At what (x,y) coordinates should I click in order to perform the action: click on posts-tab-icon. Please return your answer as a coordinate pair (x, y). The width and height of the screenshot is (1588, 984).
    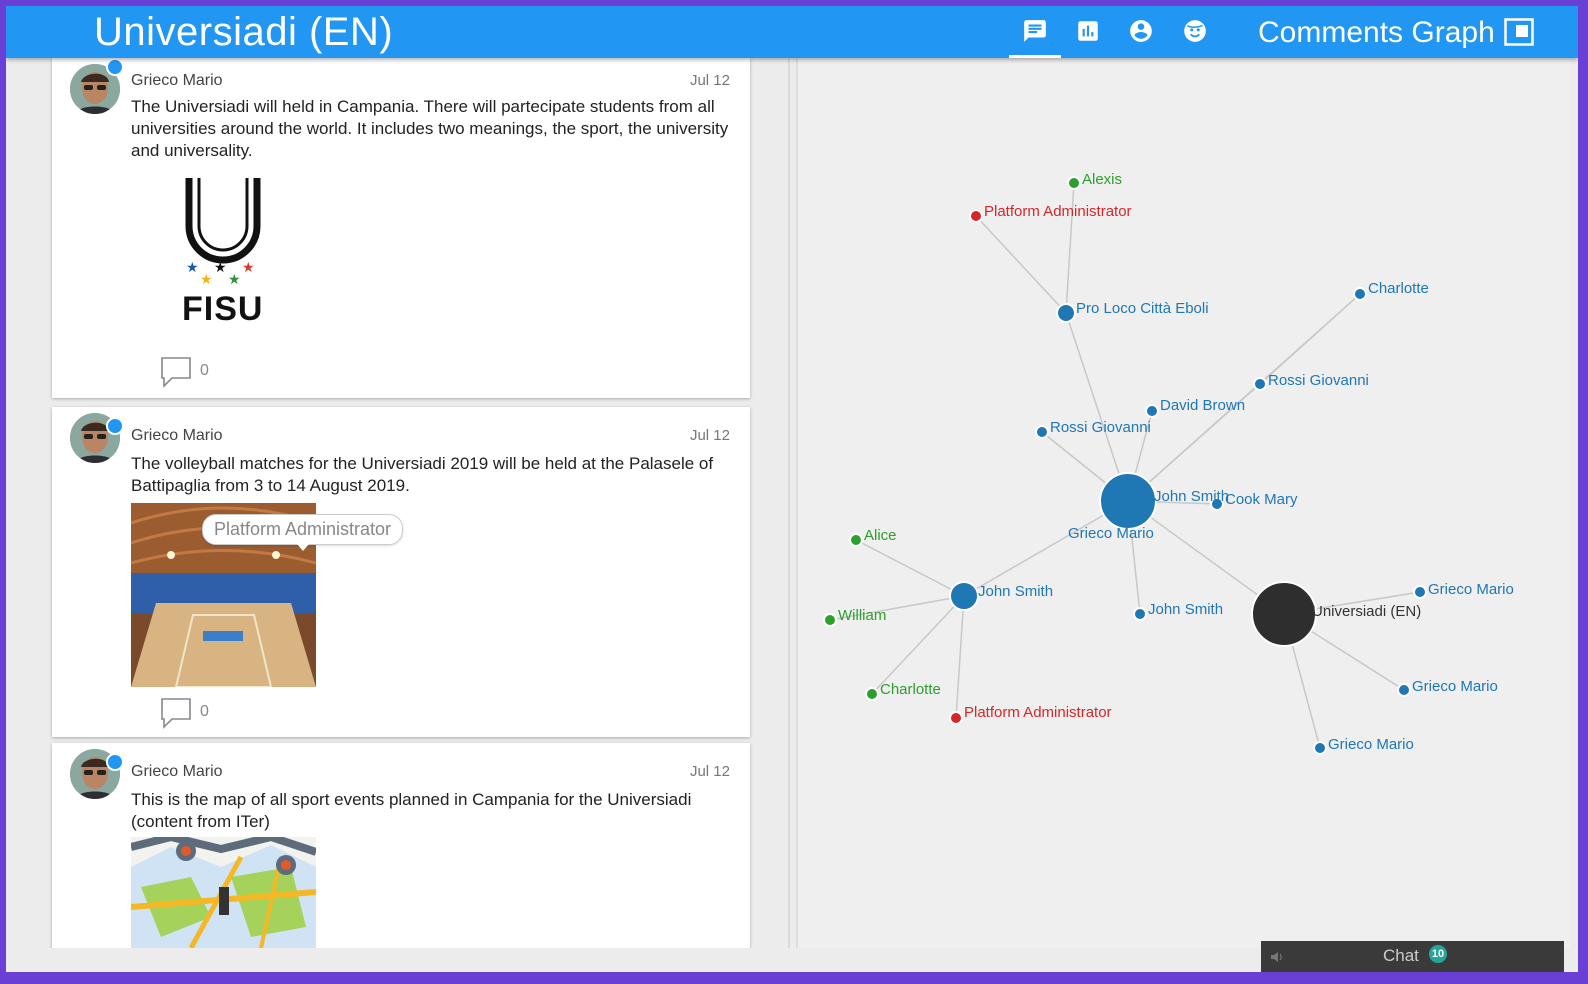
    Looking at the image, I should click on (1035, 35).